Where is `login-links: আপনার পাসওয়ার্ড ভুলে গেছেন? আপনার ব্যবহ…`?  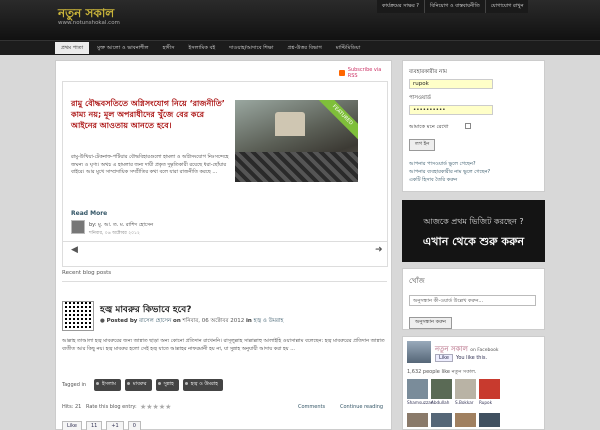
login-links: আপনার পাসওয়ার্ড ভুলে গেছেন? আপনার ব্যবহ… is located at coordinates (473, 174).